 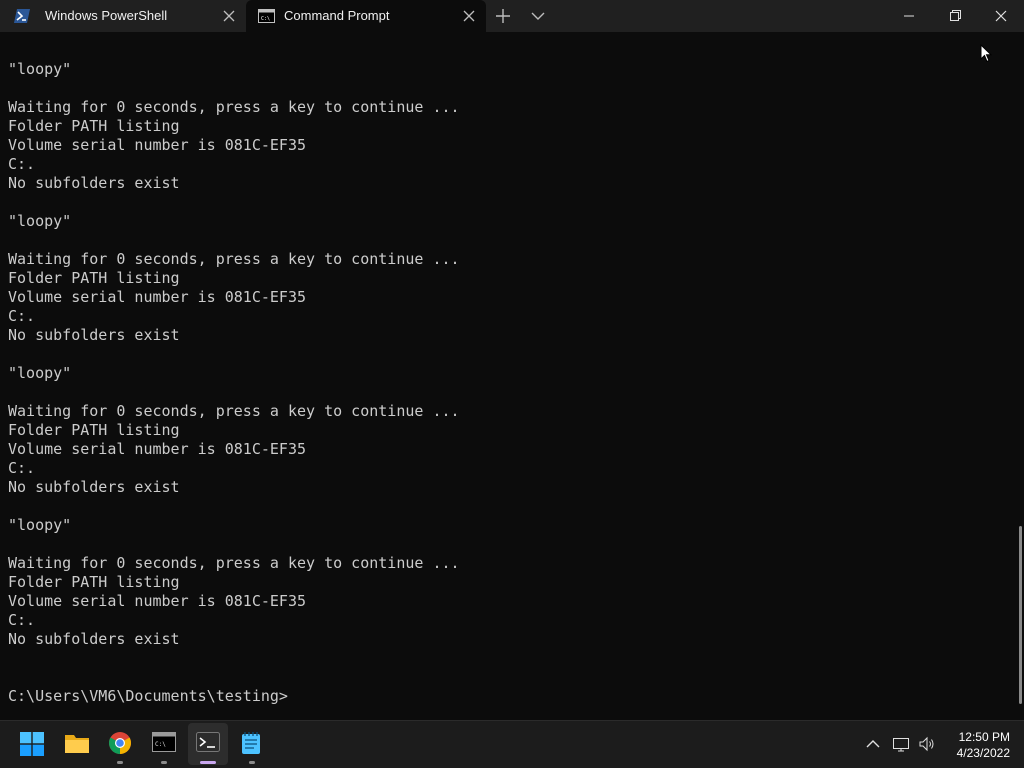 I want to click on clock-date: 4/23/2022, so click(x=983, y=753).